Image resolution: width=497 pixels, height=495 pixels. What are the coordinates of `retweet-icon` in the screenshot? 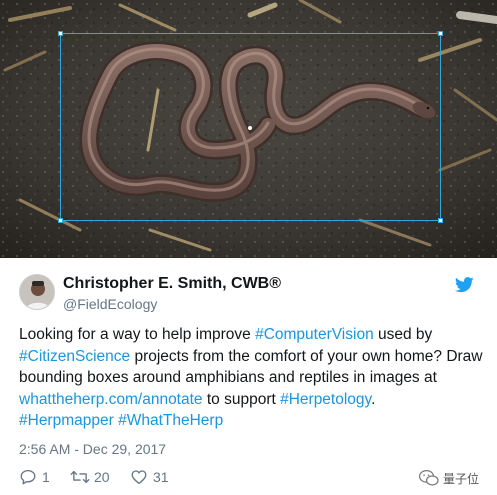 It's located at (80, 477).